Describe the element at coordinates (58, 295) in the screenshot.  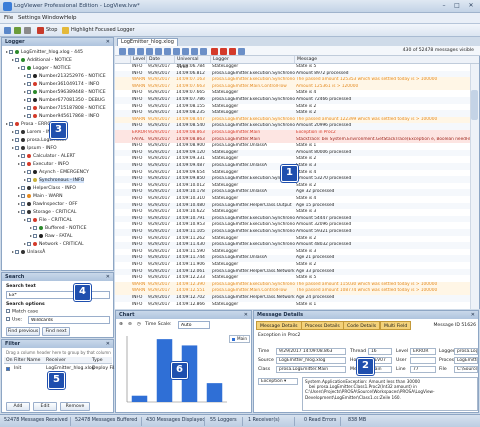
I see `search-input` at that location.